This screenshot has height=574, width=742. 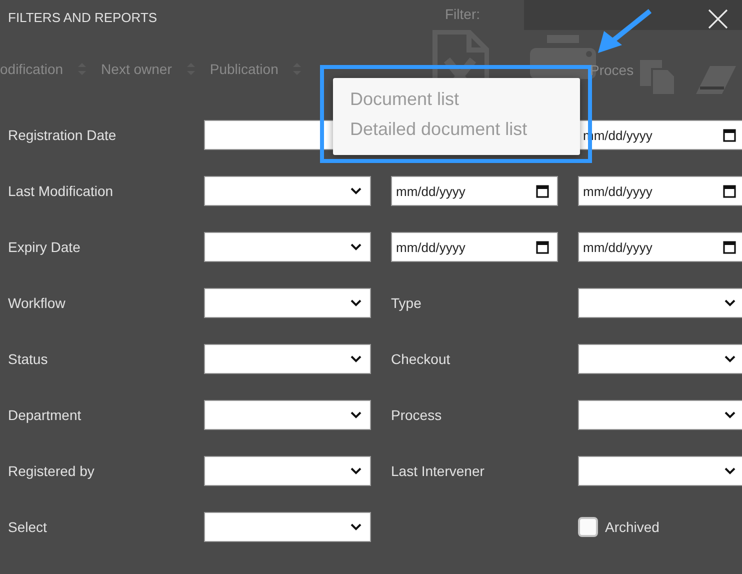 I want to click on field-label: Type, so click(x=406, y=303).